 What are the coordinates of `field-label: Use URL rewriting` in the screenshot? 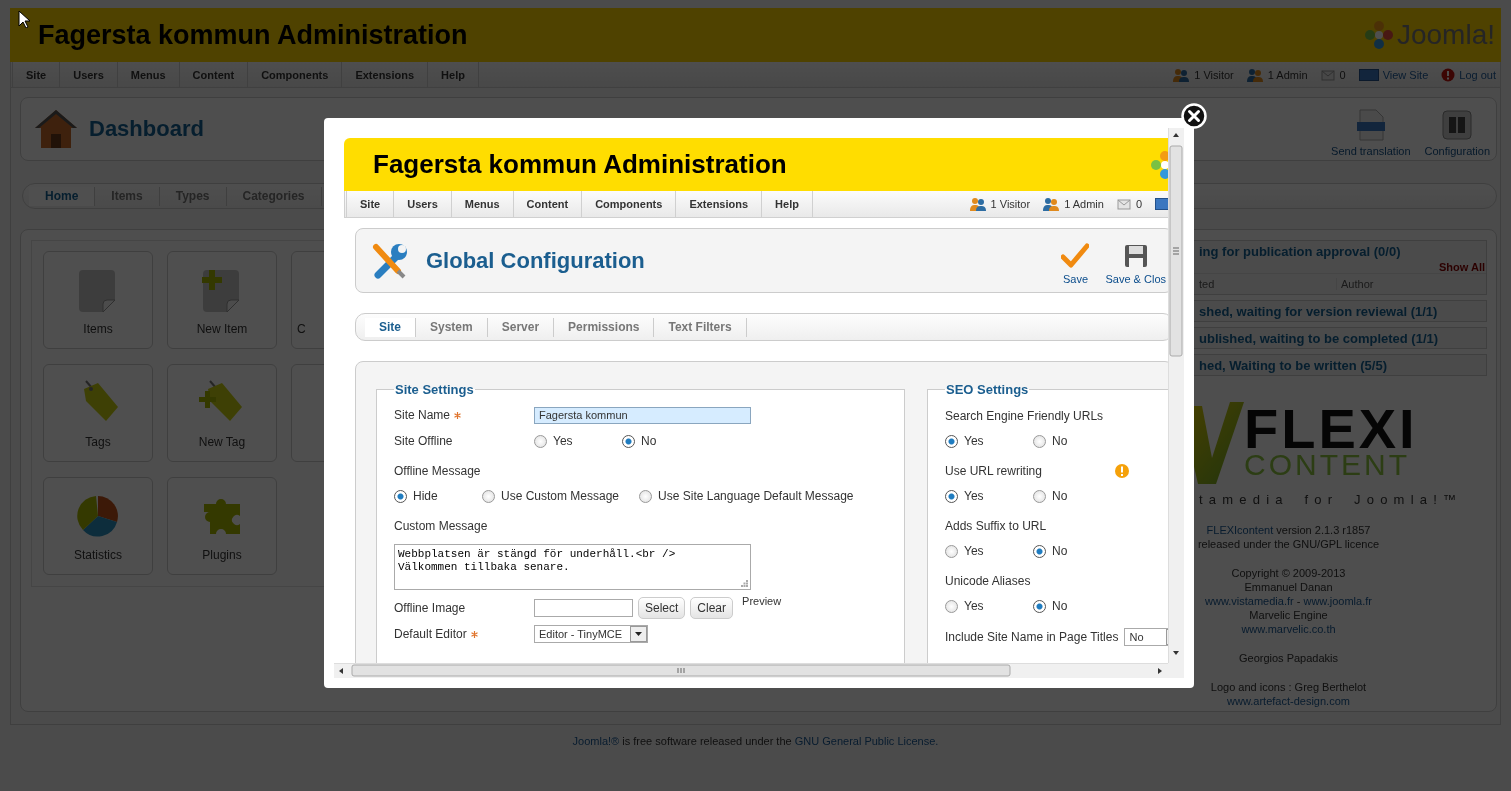 It's located at (993, 471).